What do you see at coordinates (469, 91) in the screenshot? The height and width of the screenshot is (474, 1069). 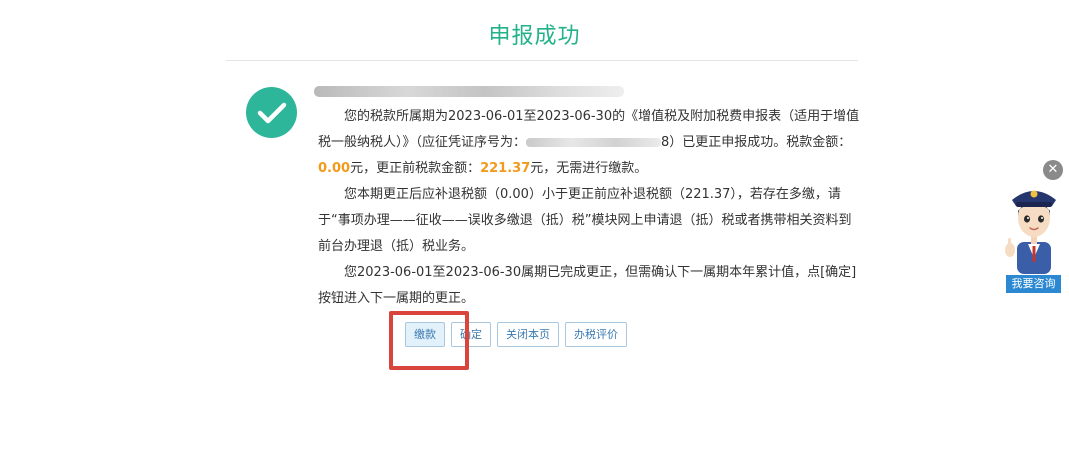 I see `redacted-taxpayer-name` at bounding box center [469, 91].